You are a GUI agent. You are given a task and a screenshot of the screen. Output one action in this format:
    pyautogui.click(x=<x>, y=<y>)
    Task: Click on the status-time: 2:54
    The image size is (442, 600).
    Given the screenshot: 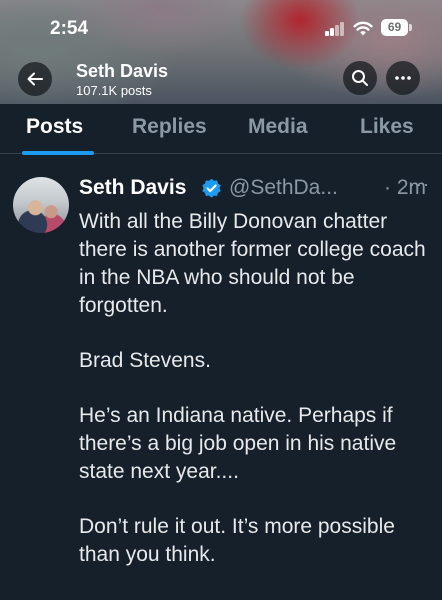 What is the action you would take?
    pyautogui.click(x=69, y=28)
    